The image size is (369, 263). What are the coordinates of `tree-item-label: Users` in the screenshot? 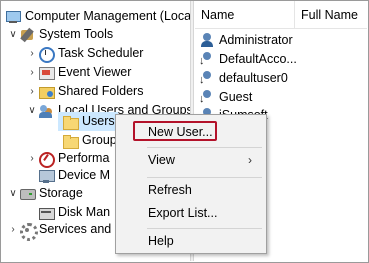 It's located at (98, 121).